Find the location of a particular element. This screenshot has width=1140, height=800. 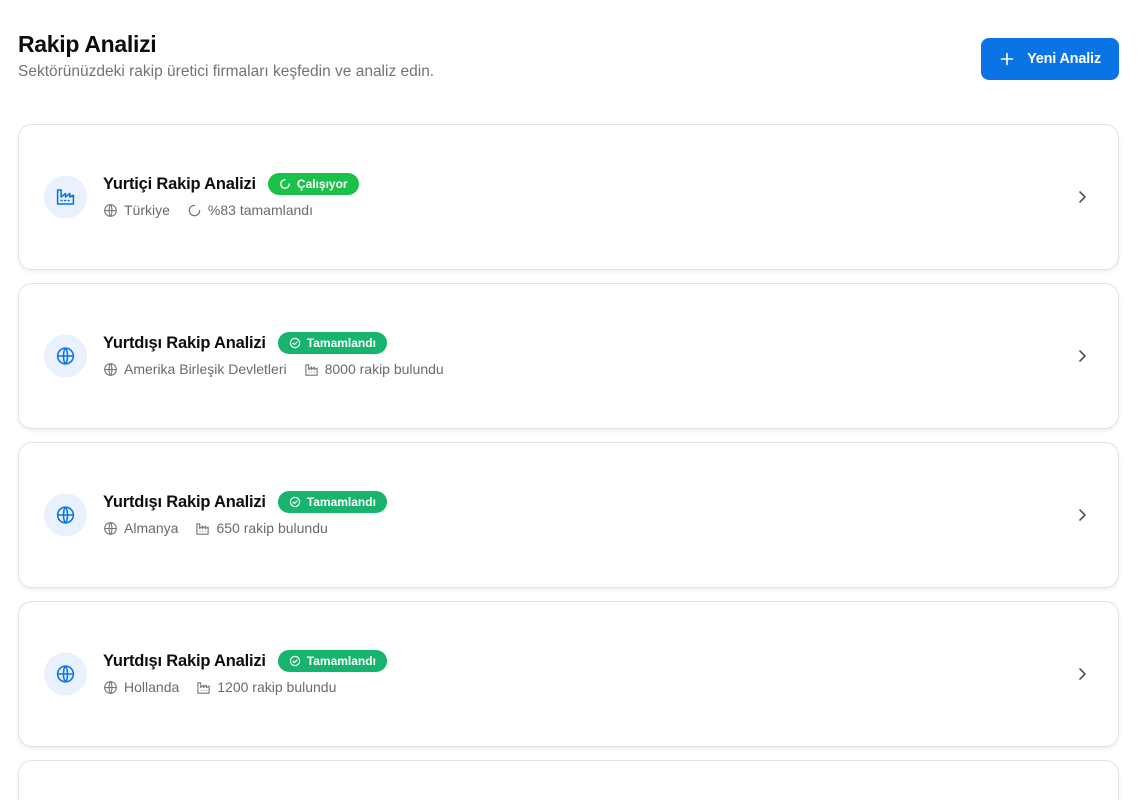

card-country: Hollanda is located at coordinates (152, 687).